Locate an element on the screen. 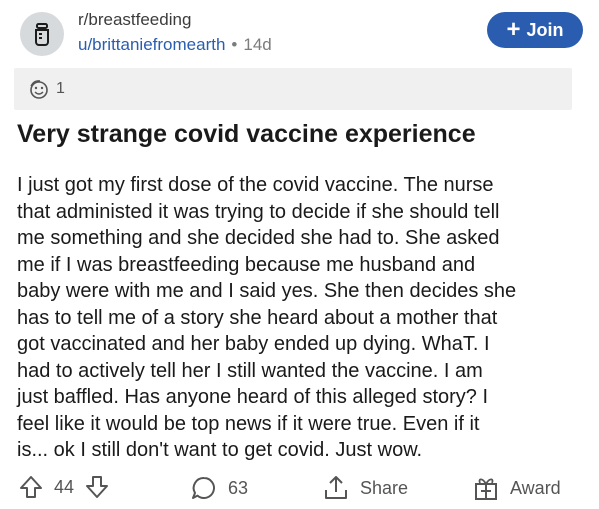 This screenshot has width=599, height=509. action-bar: 44 63 Share Award is located at coordinates (299, 486).